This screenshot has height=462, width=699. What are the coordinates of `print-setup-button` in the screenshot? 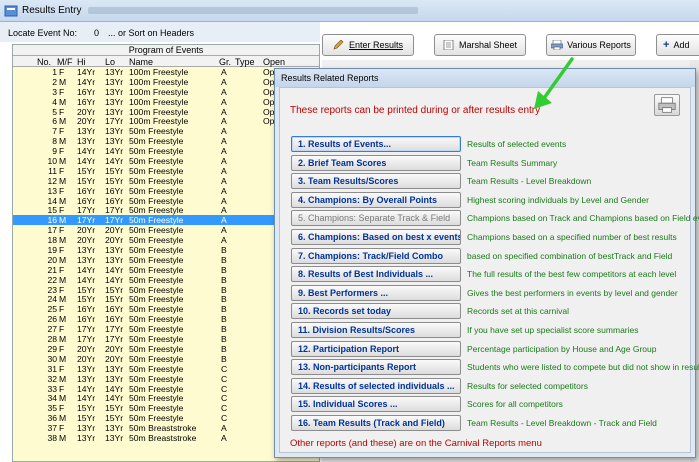 It's located at (667, 105).